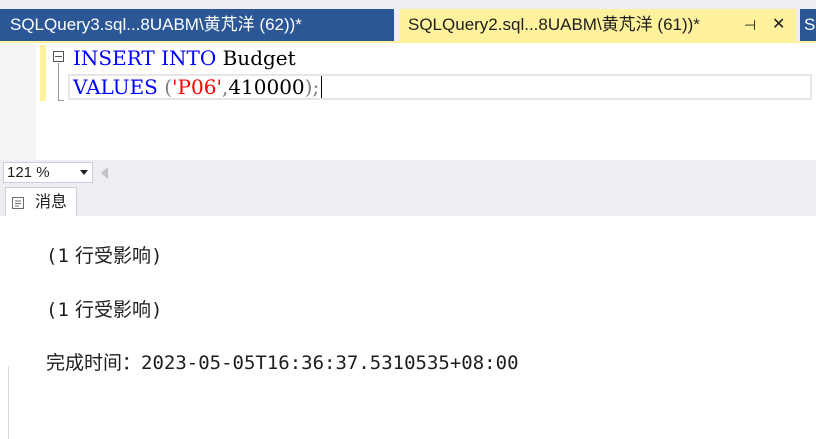  Describe the element at coordinates (104, 173) in the screenshot. I see `scroll-left-icon` at that location.